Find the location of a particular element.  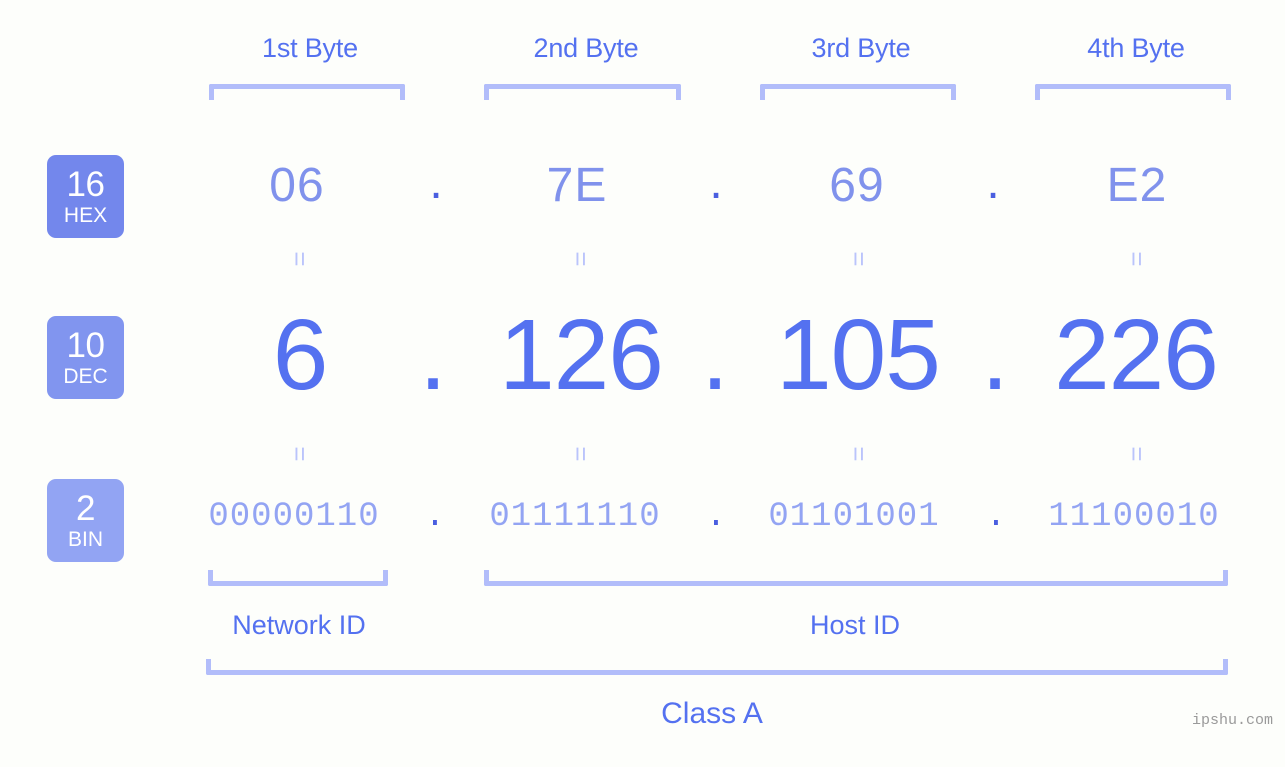

base-badge-hex-number: 16 is located at coordinates (85, 184).